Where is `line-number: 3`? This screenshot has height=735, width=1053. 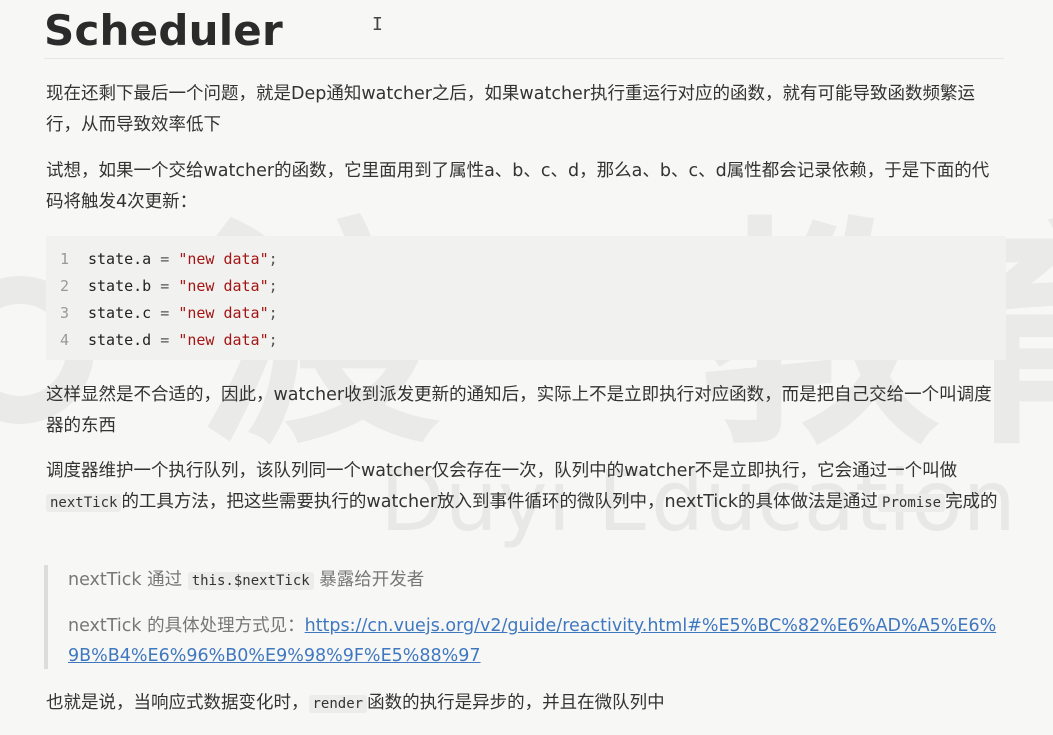
line-number: 3 is located at coordinates (64, 313).